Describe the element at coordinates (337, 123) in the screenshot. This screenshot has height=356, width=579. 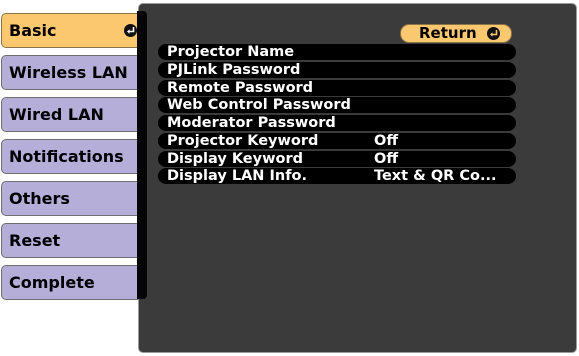
I see `menu-item-moderator-password: Moderator Password` at that location.